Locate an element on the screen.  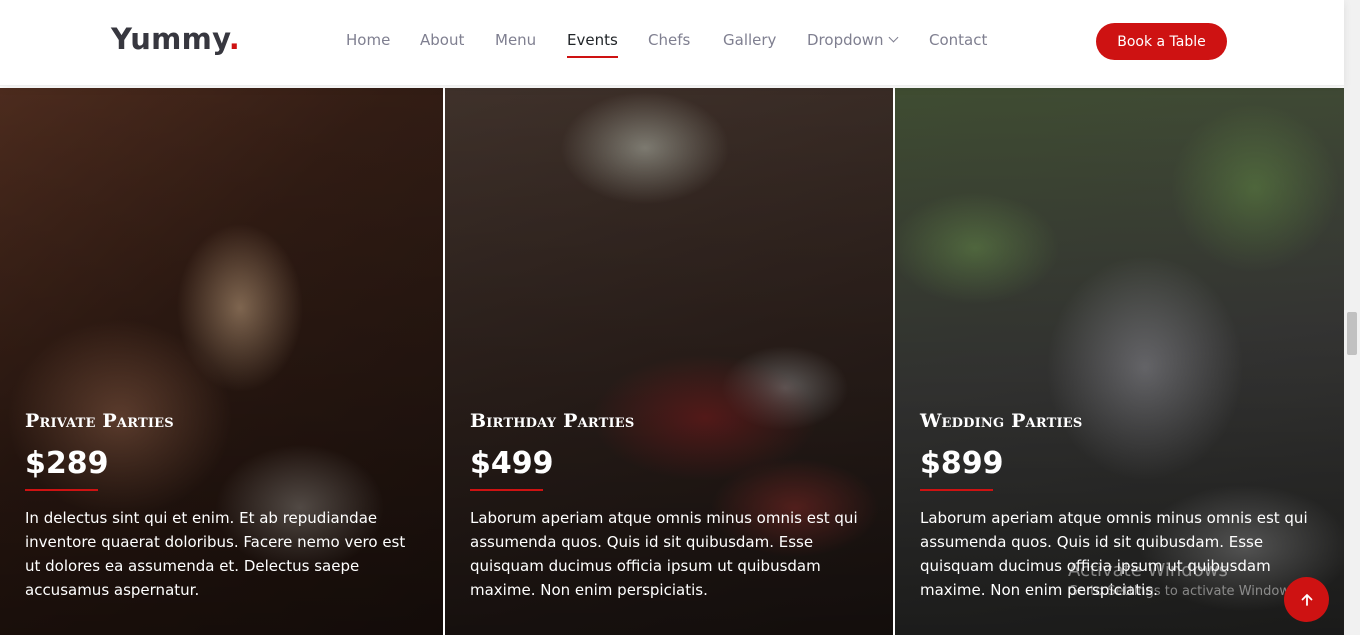
logo: Yummy. is located at coordinates (175, 39).